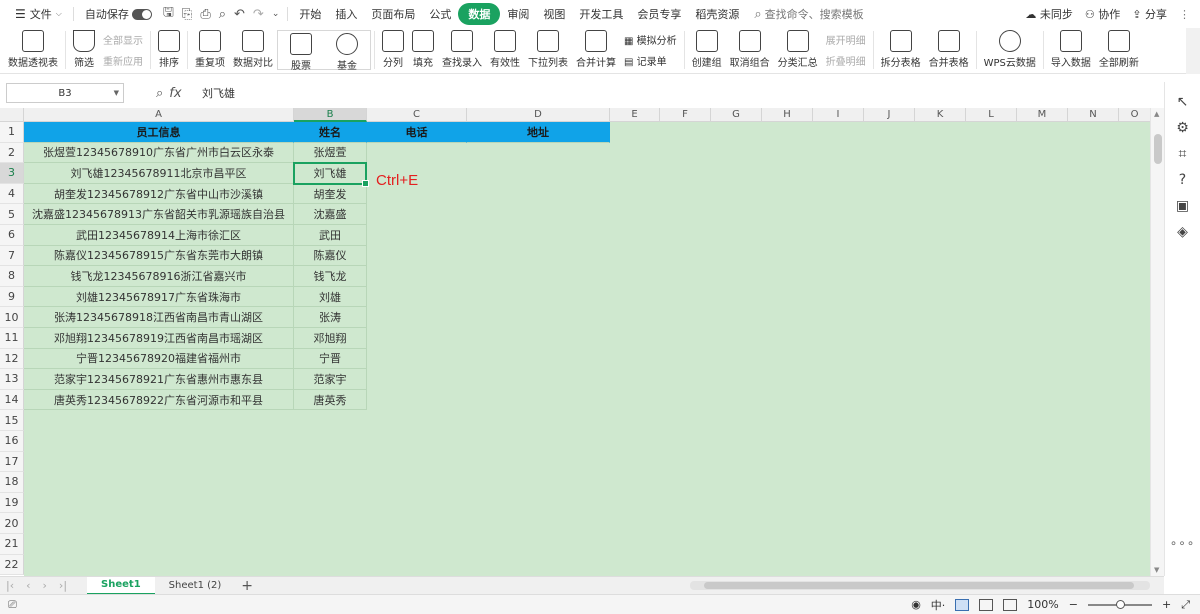 The height and width of the screenshot is (614, 1200). What do you see at coordinates (159, 297) in the screenshot?
I see `table-cell: 刘雄12345678917广东省珠海市` at bounding box center [159, 297].